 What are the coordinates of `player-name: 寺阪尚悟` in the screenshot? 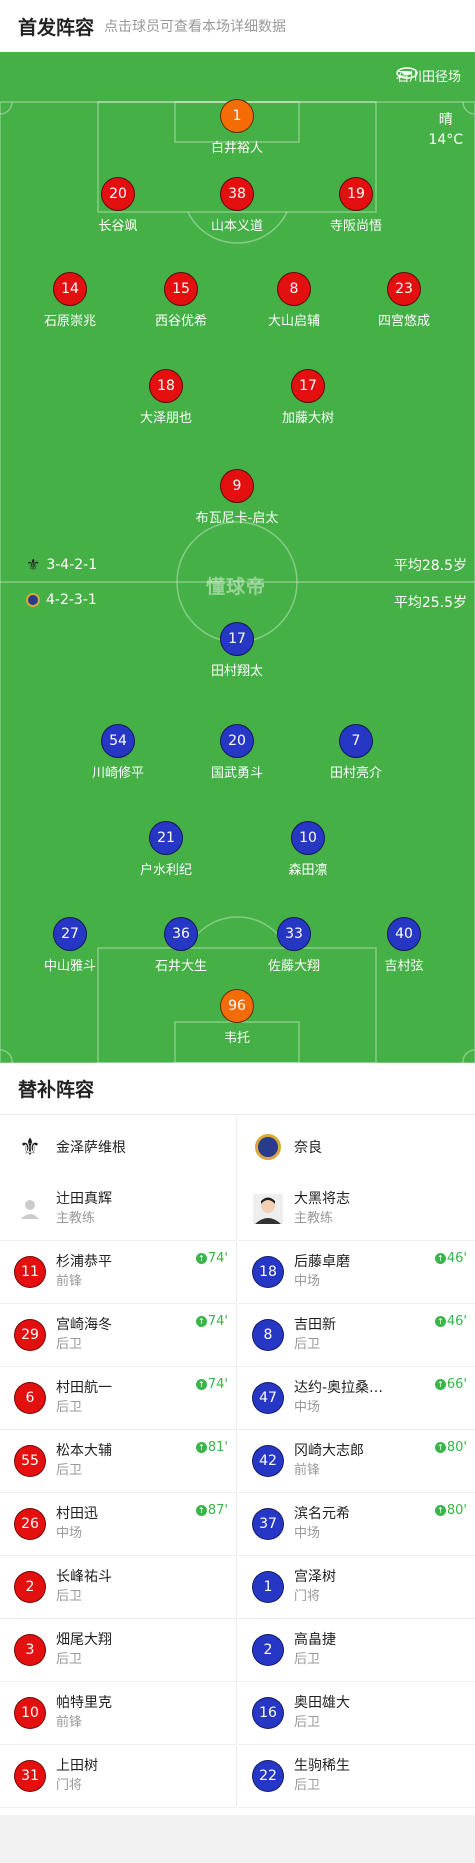 It's located at (355, 226).